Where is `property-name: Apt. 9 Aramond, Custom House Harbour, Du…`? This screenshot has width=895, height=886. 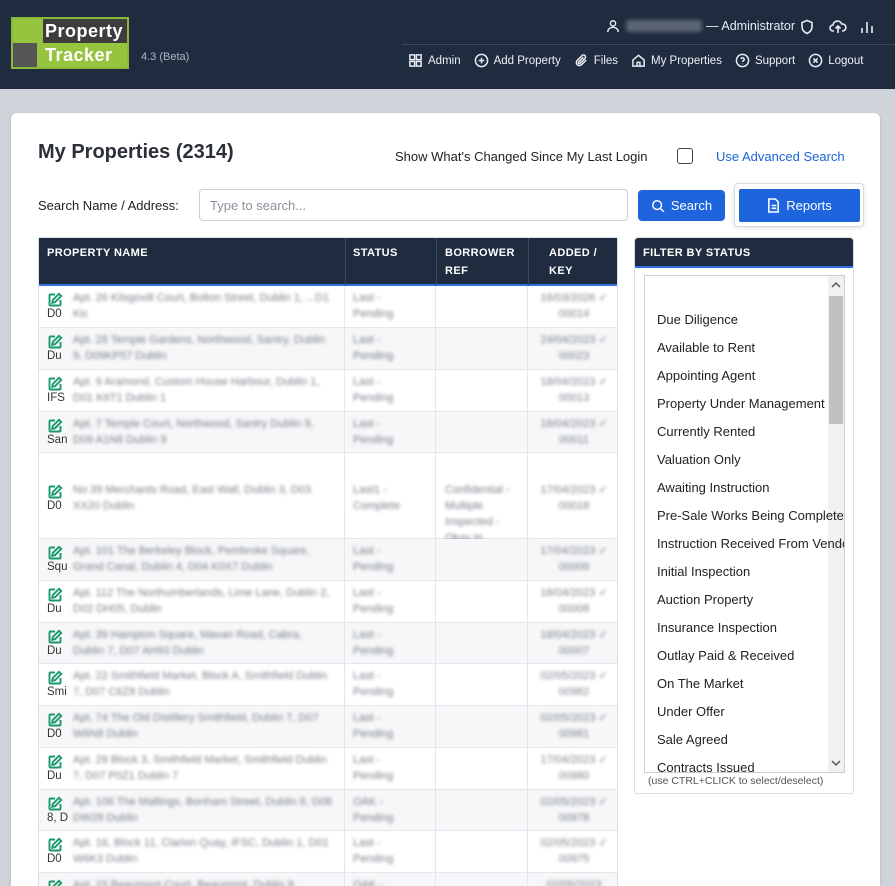
property-name: Apt. 9 Aramond, Custom House Harbour, Du… is located at coordinates (204, 391).